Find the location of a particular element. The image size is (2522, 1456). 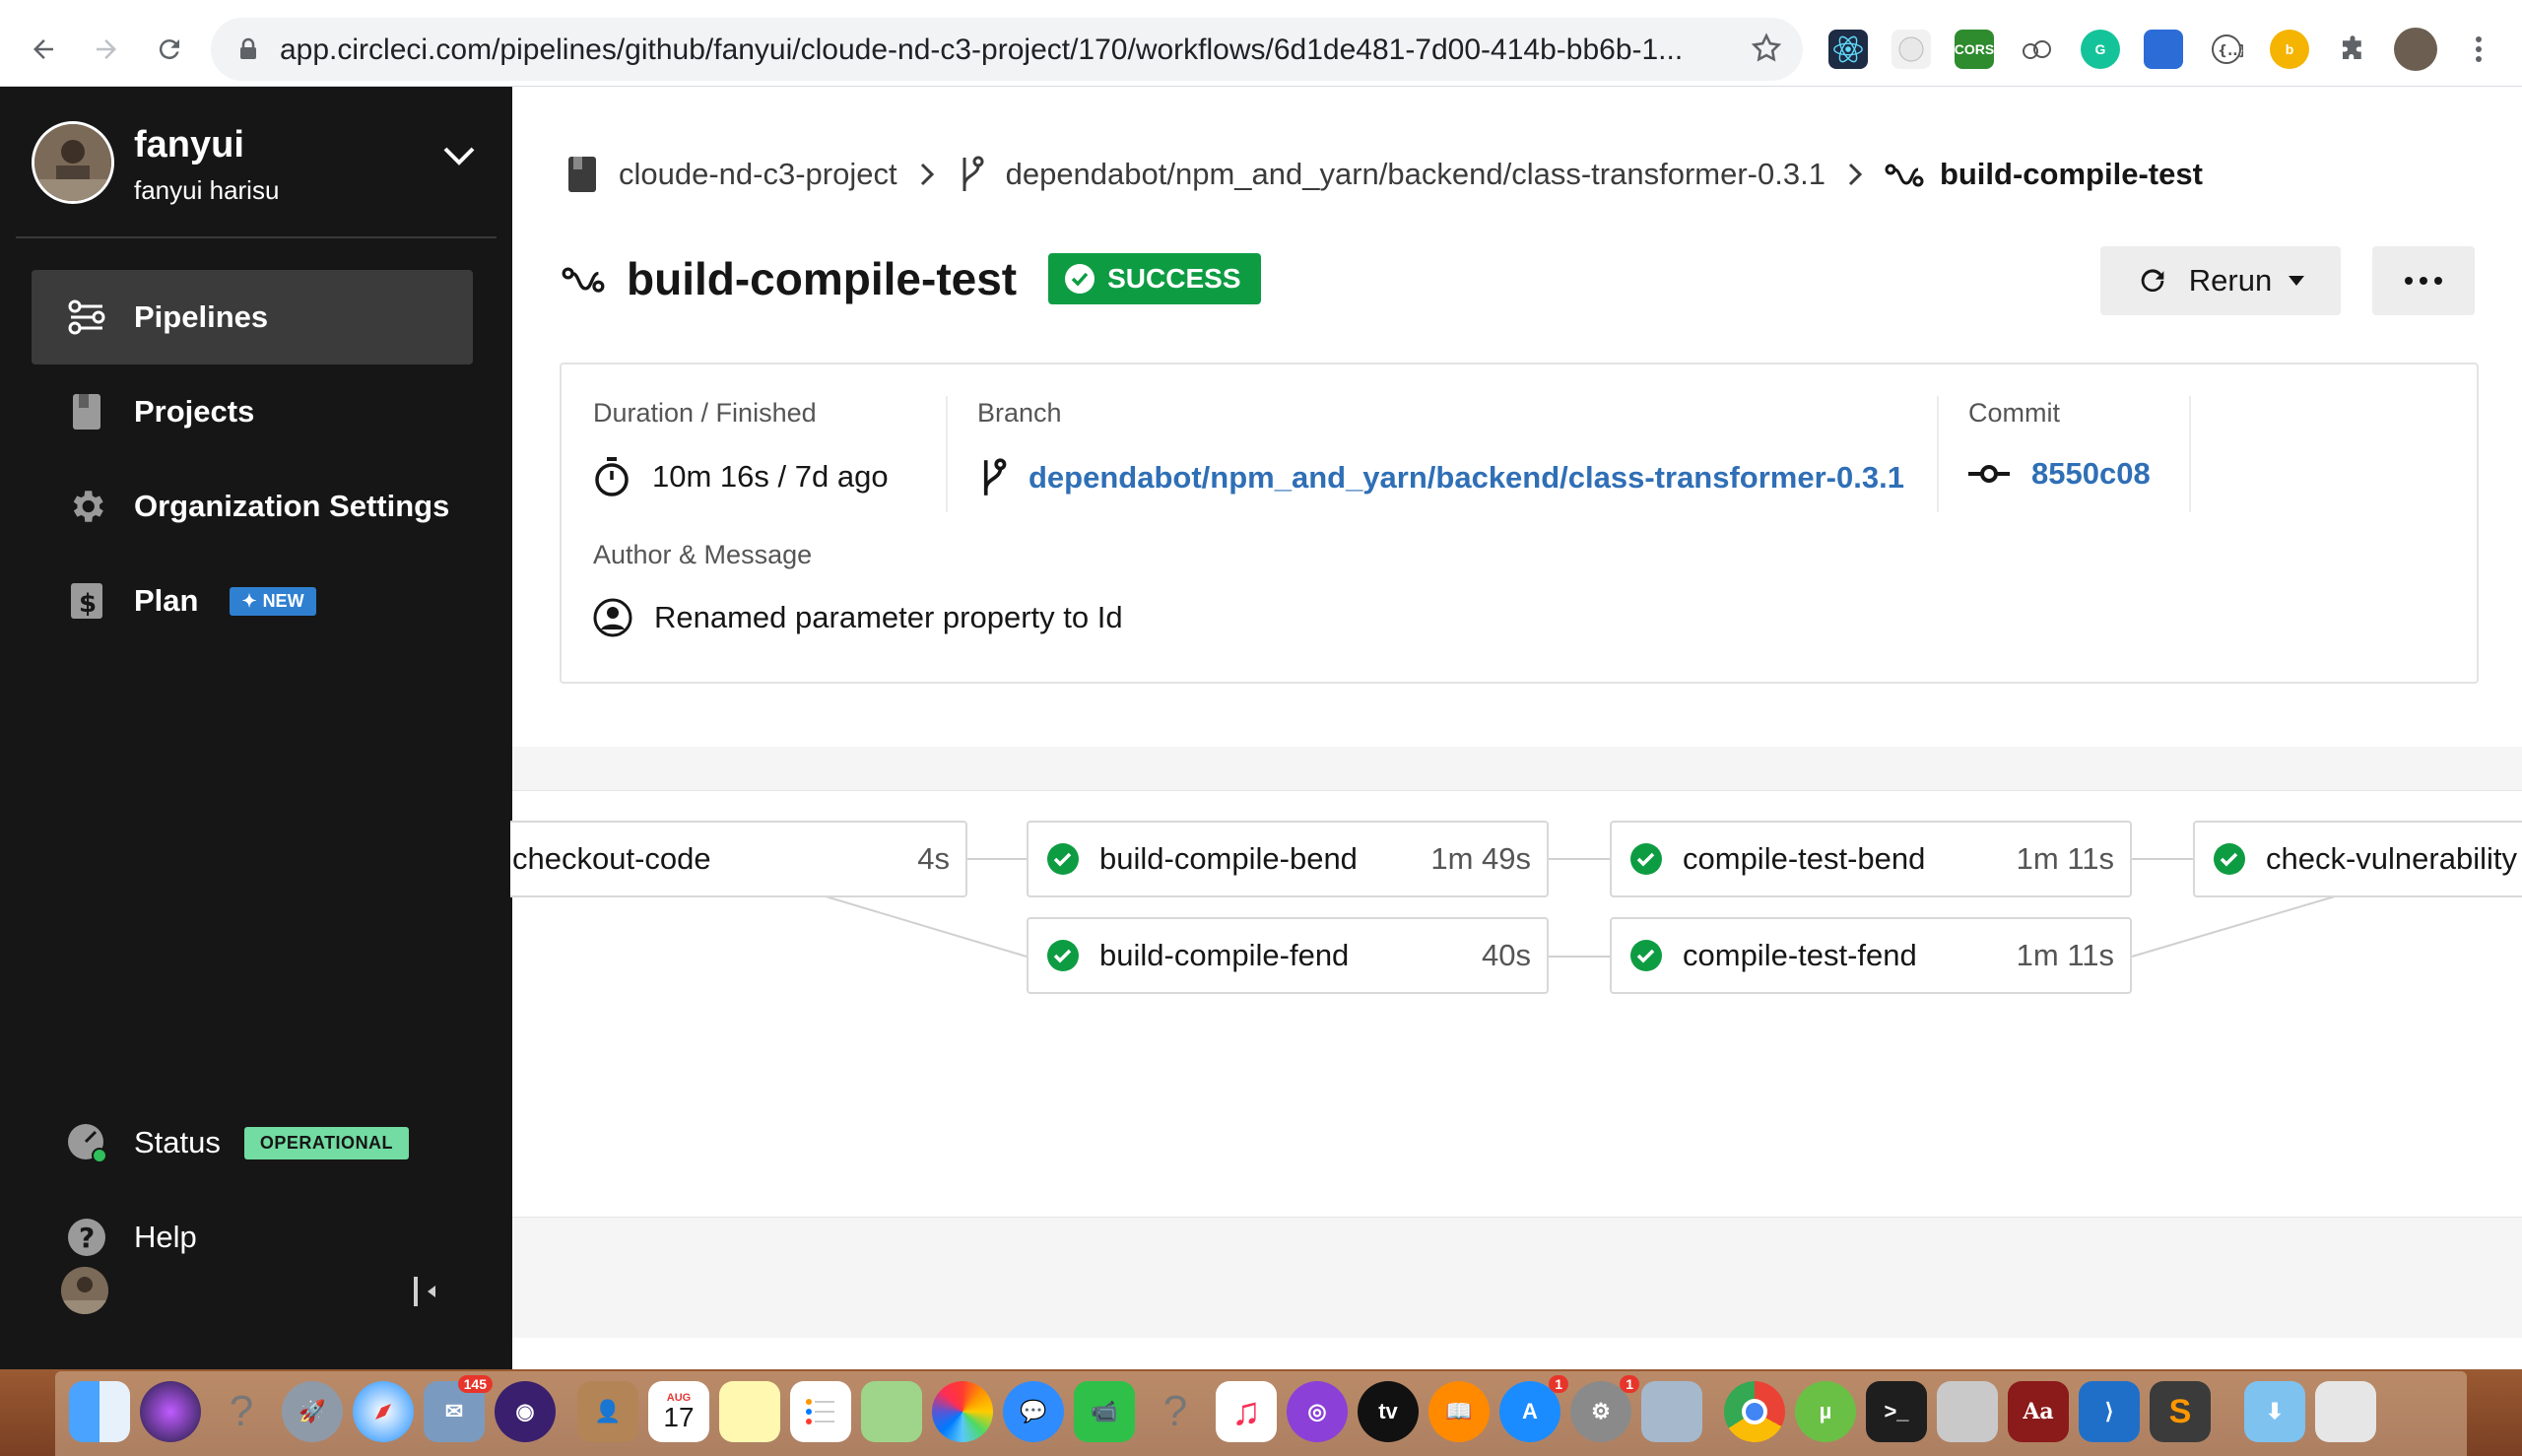

commit-label: Commit is located at coordinates (2014, 413).